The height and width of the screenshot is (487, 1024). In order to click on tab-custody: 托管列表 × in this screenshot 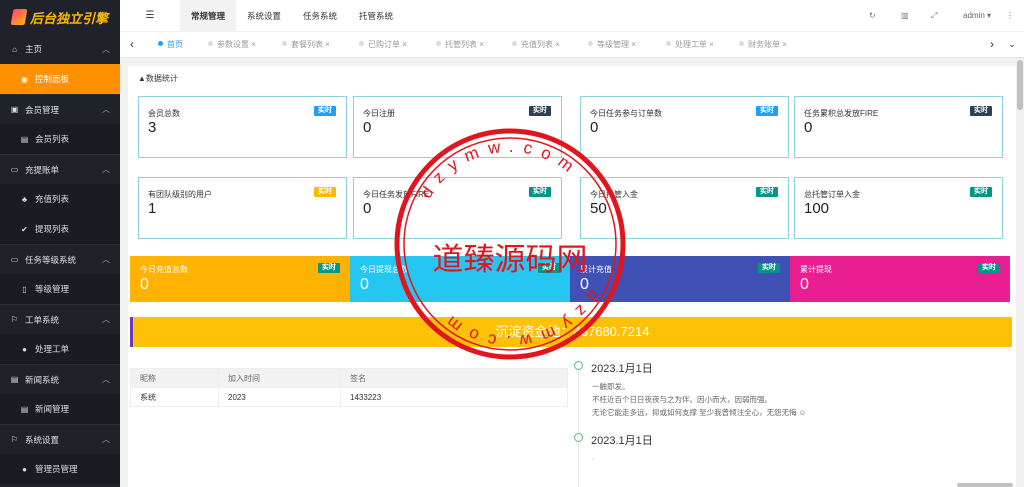, I will do `click(460, 45)`.